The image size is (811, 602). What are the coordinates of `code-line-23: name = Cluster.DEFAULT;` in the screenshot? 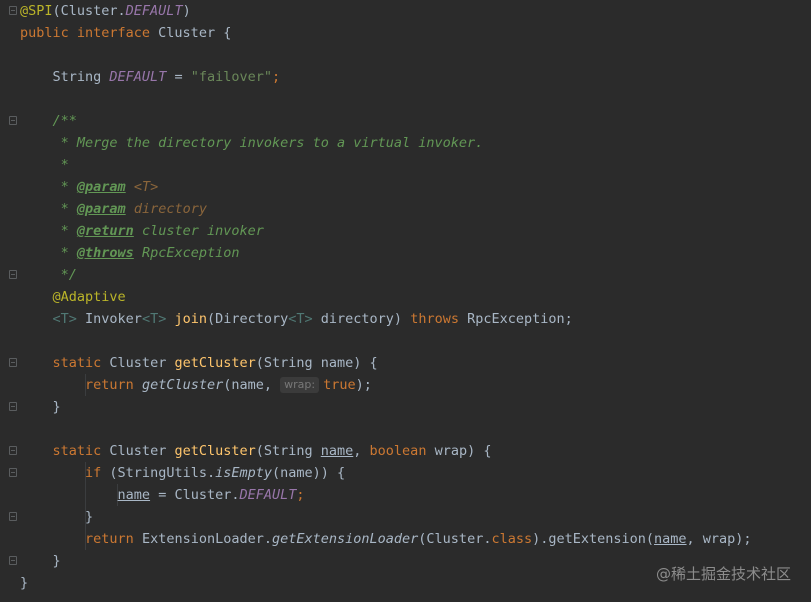 It's located at (211, 495).